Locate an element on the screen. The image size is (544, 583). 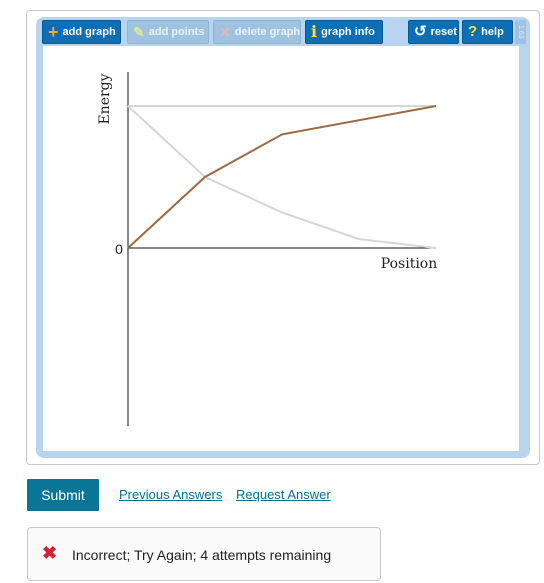
help-label: help is located at coordinates (492, 32).